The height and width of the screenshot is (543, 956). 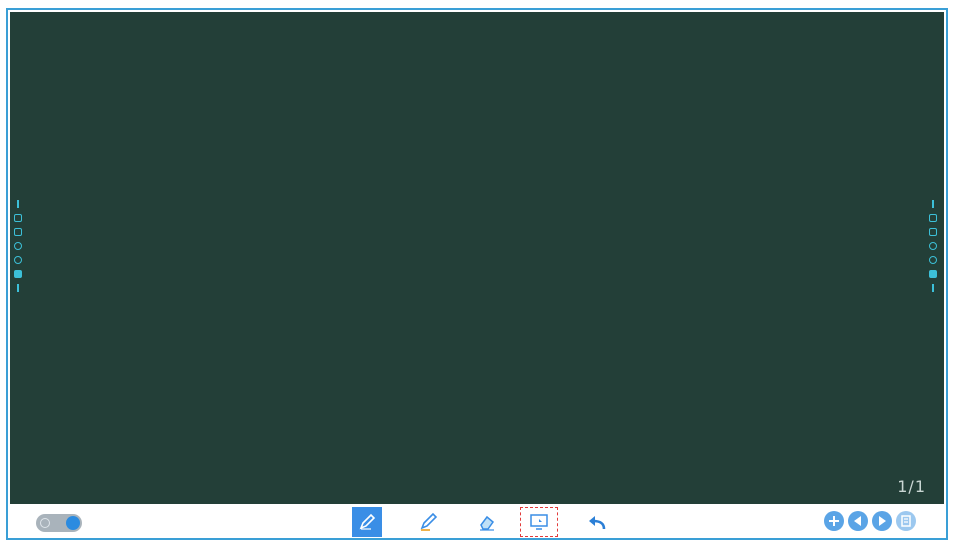 I want to click on prev-page-button, so click(x=858, y=521).